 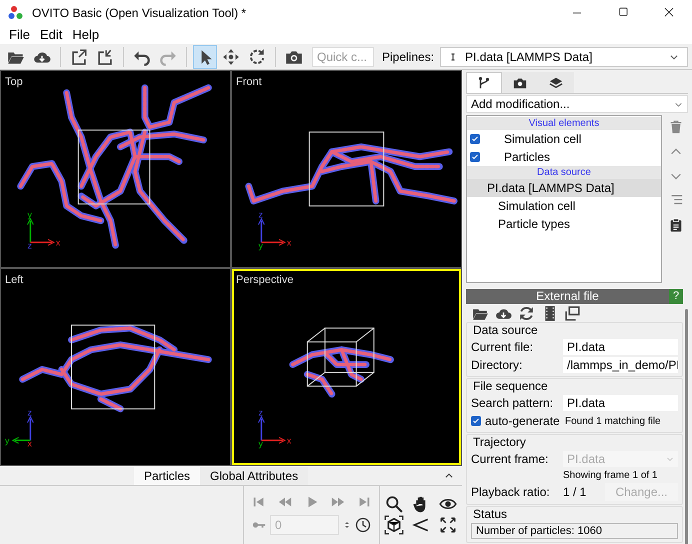 I want to click on zoom-icon, so click(x=393, y=504).